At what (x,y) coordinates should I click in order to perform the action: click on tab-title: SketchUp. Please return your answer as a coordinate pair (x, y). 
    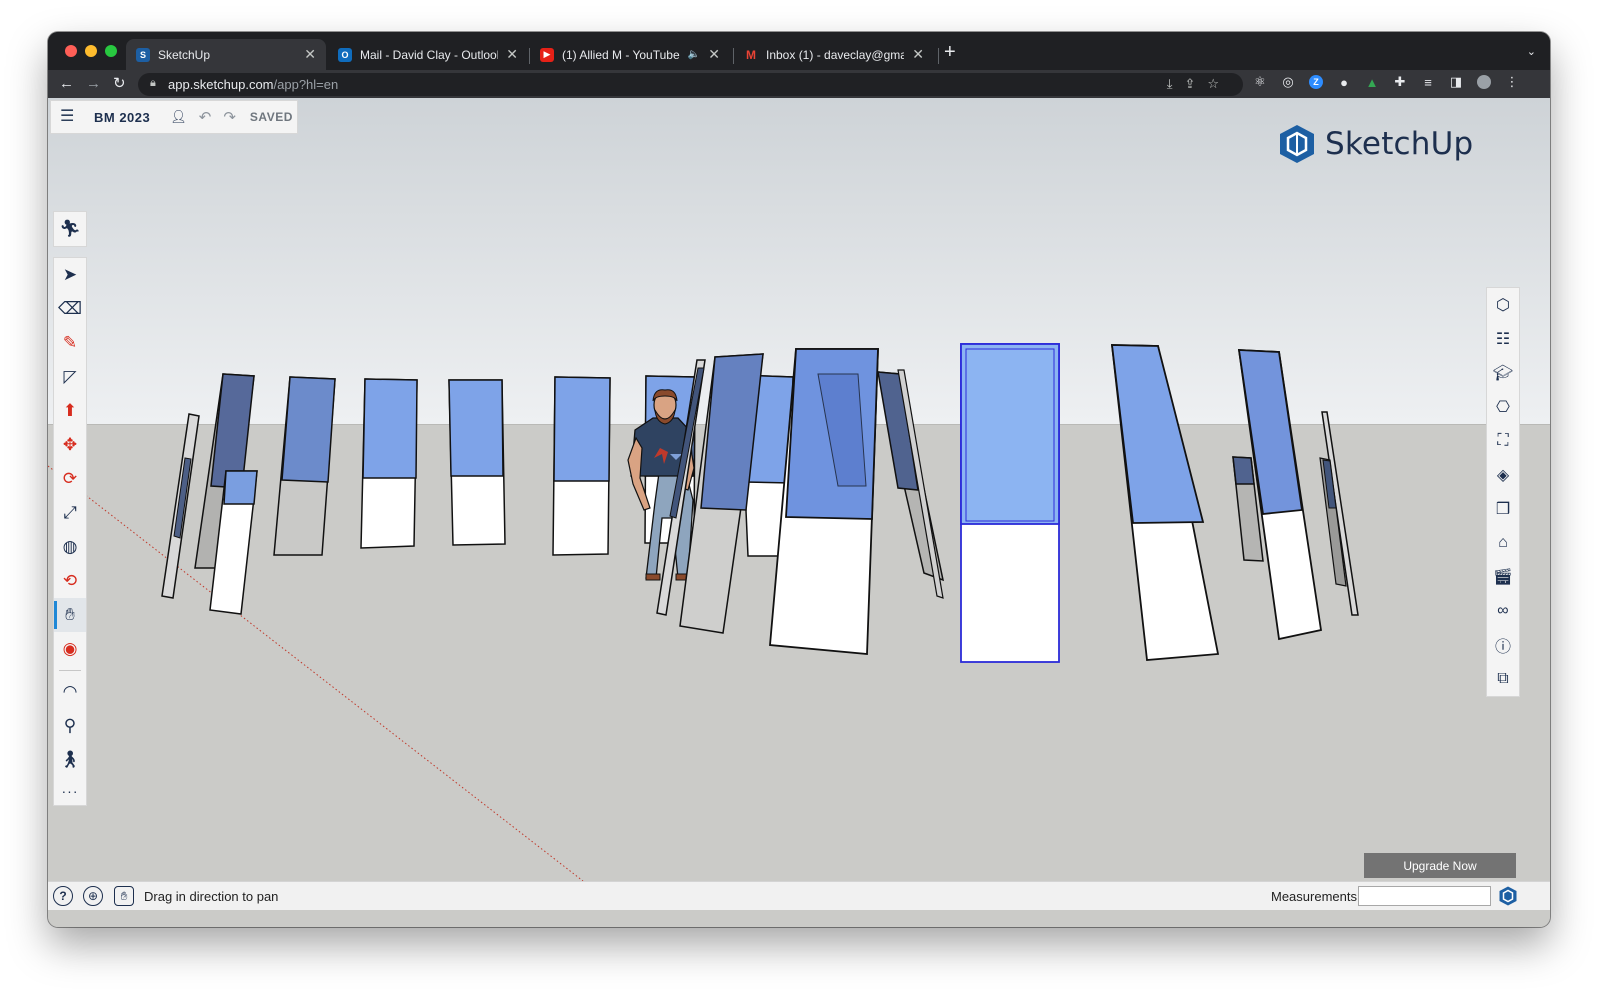
    Looking at the image, I should click on (184, 54).